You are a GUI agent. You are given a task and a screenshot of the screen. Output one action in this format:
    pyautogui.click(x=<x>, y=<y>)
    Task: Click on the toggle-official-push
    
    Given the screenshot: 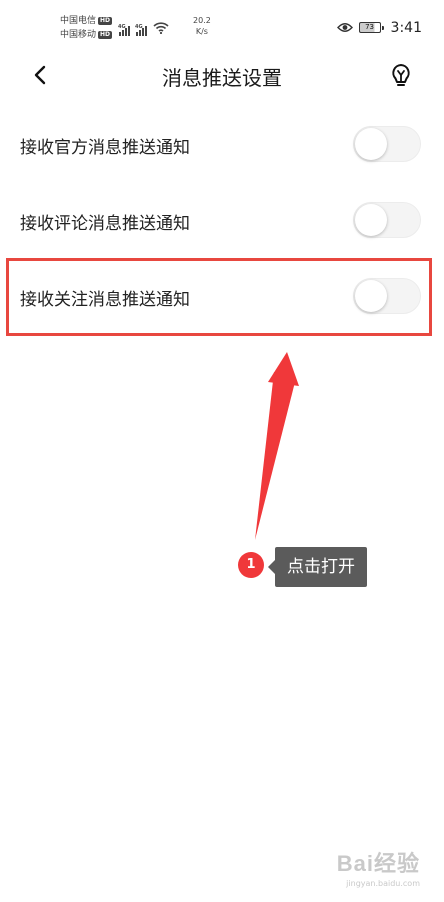 What is the action you would take?
    pyautogui.click(x=387, y=144)
    